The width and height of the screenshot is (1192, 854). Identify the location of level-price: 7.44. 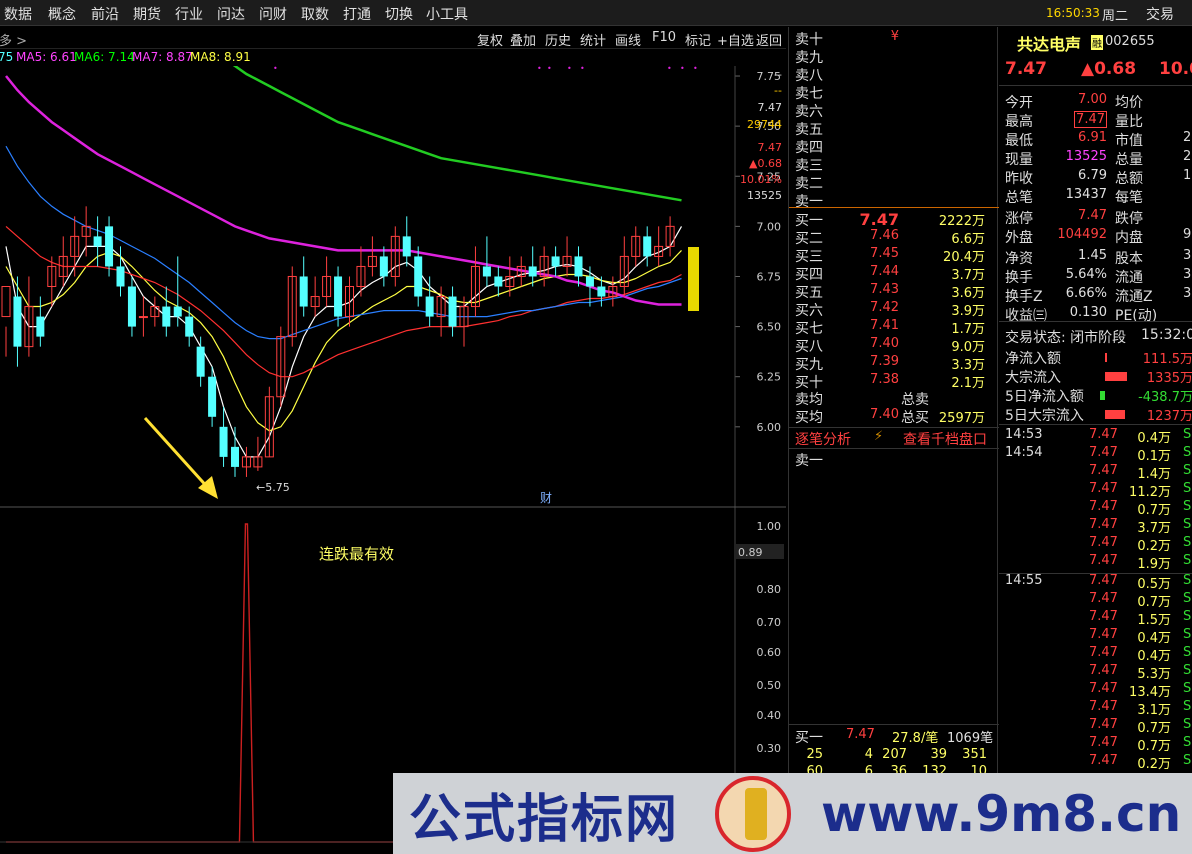
(884, 271).